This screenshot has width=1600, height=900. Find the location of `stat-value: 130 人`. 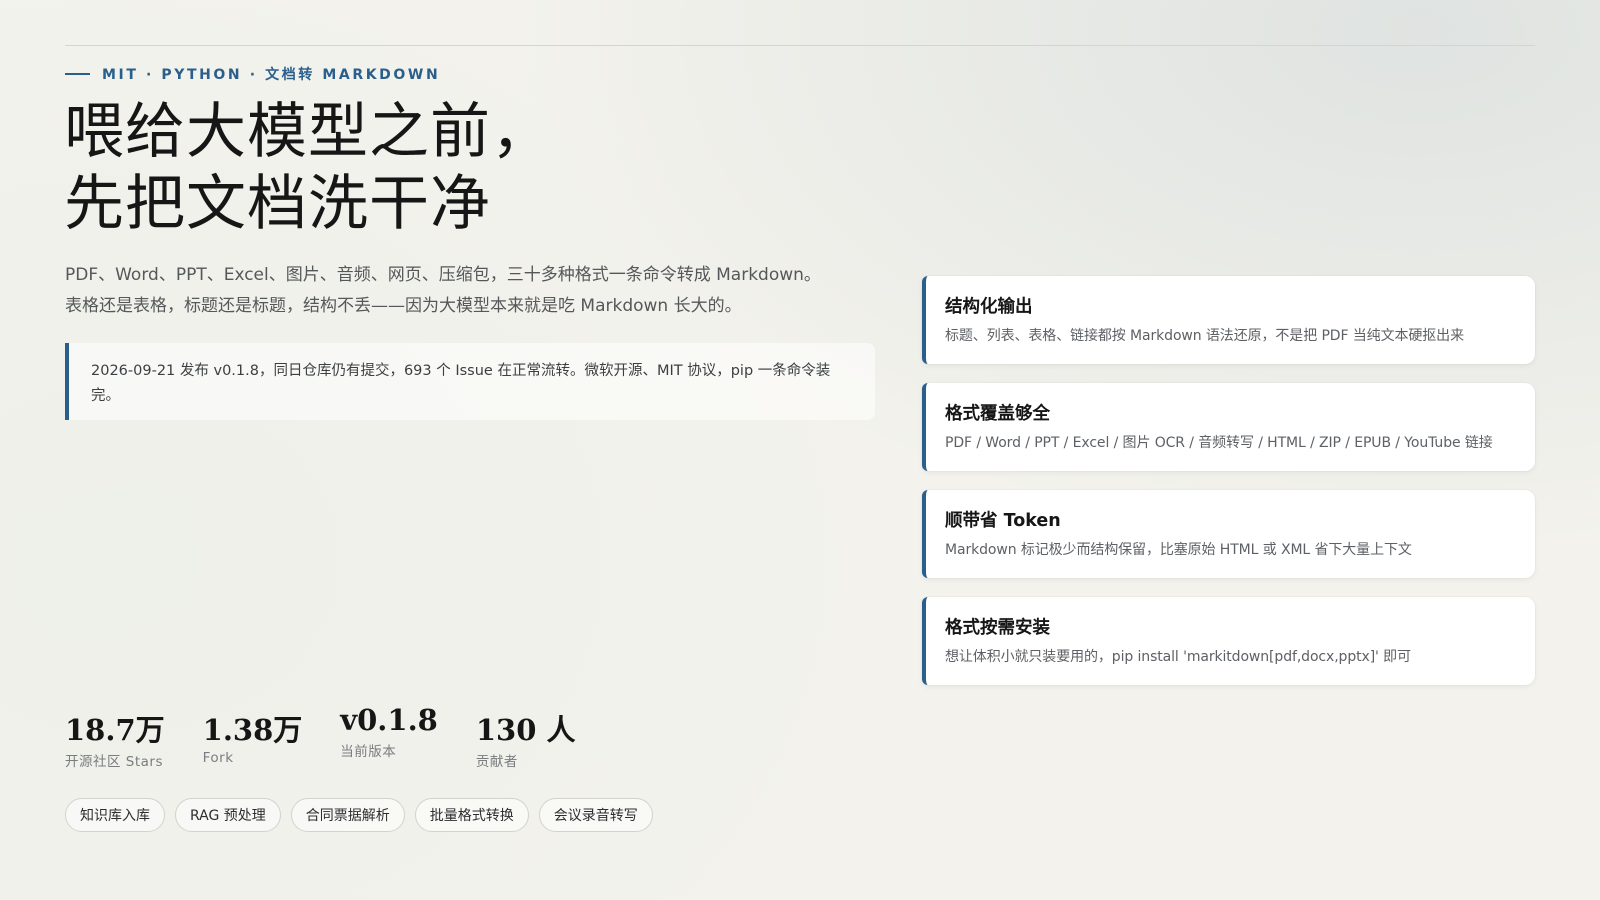

stat-value: 130 人 is located at coordinates (525, 730).